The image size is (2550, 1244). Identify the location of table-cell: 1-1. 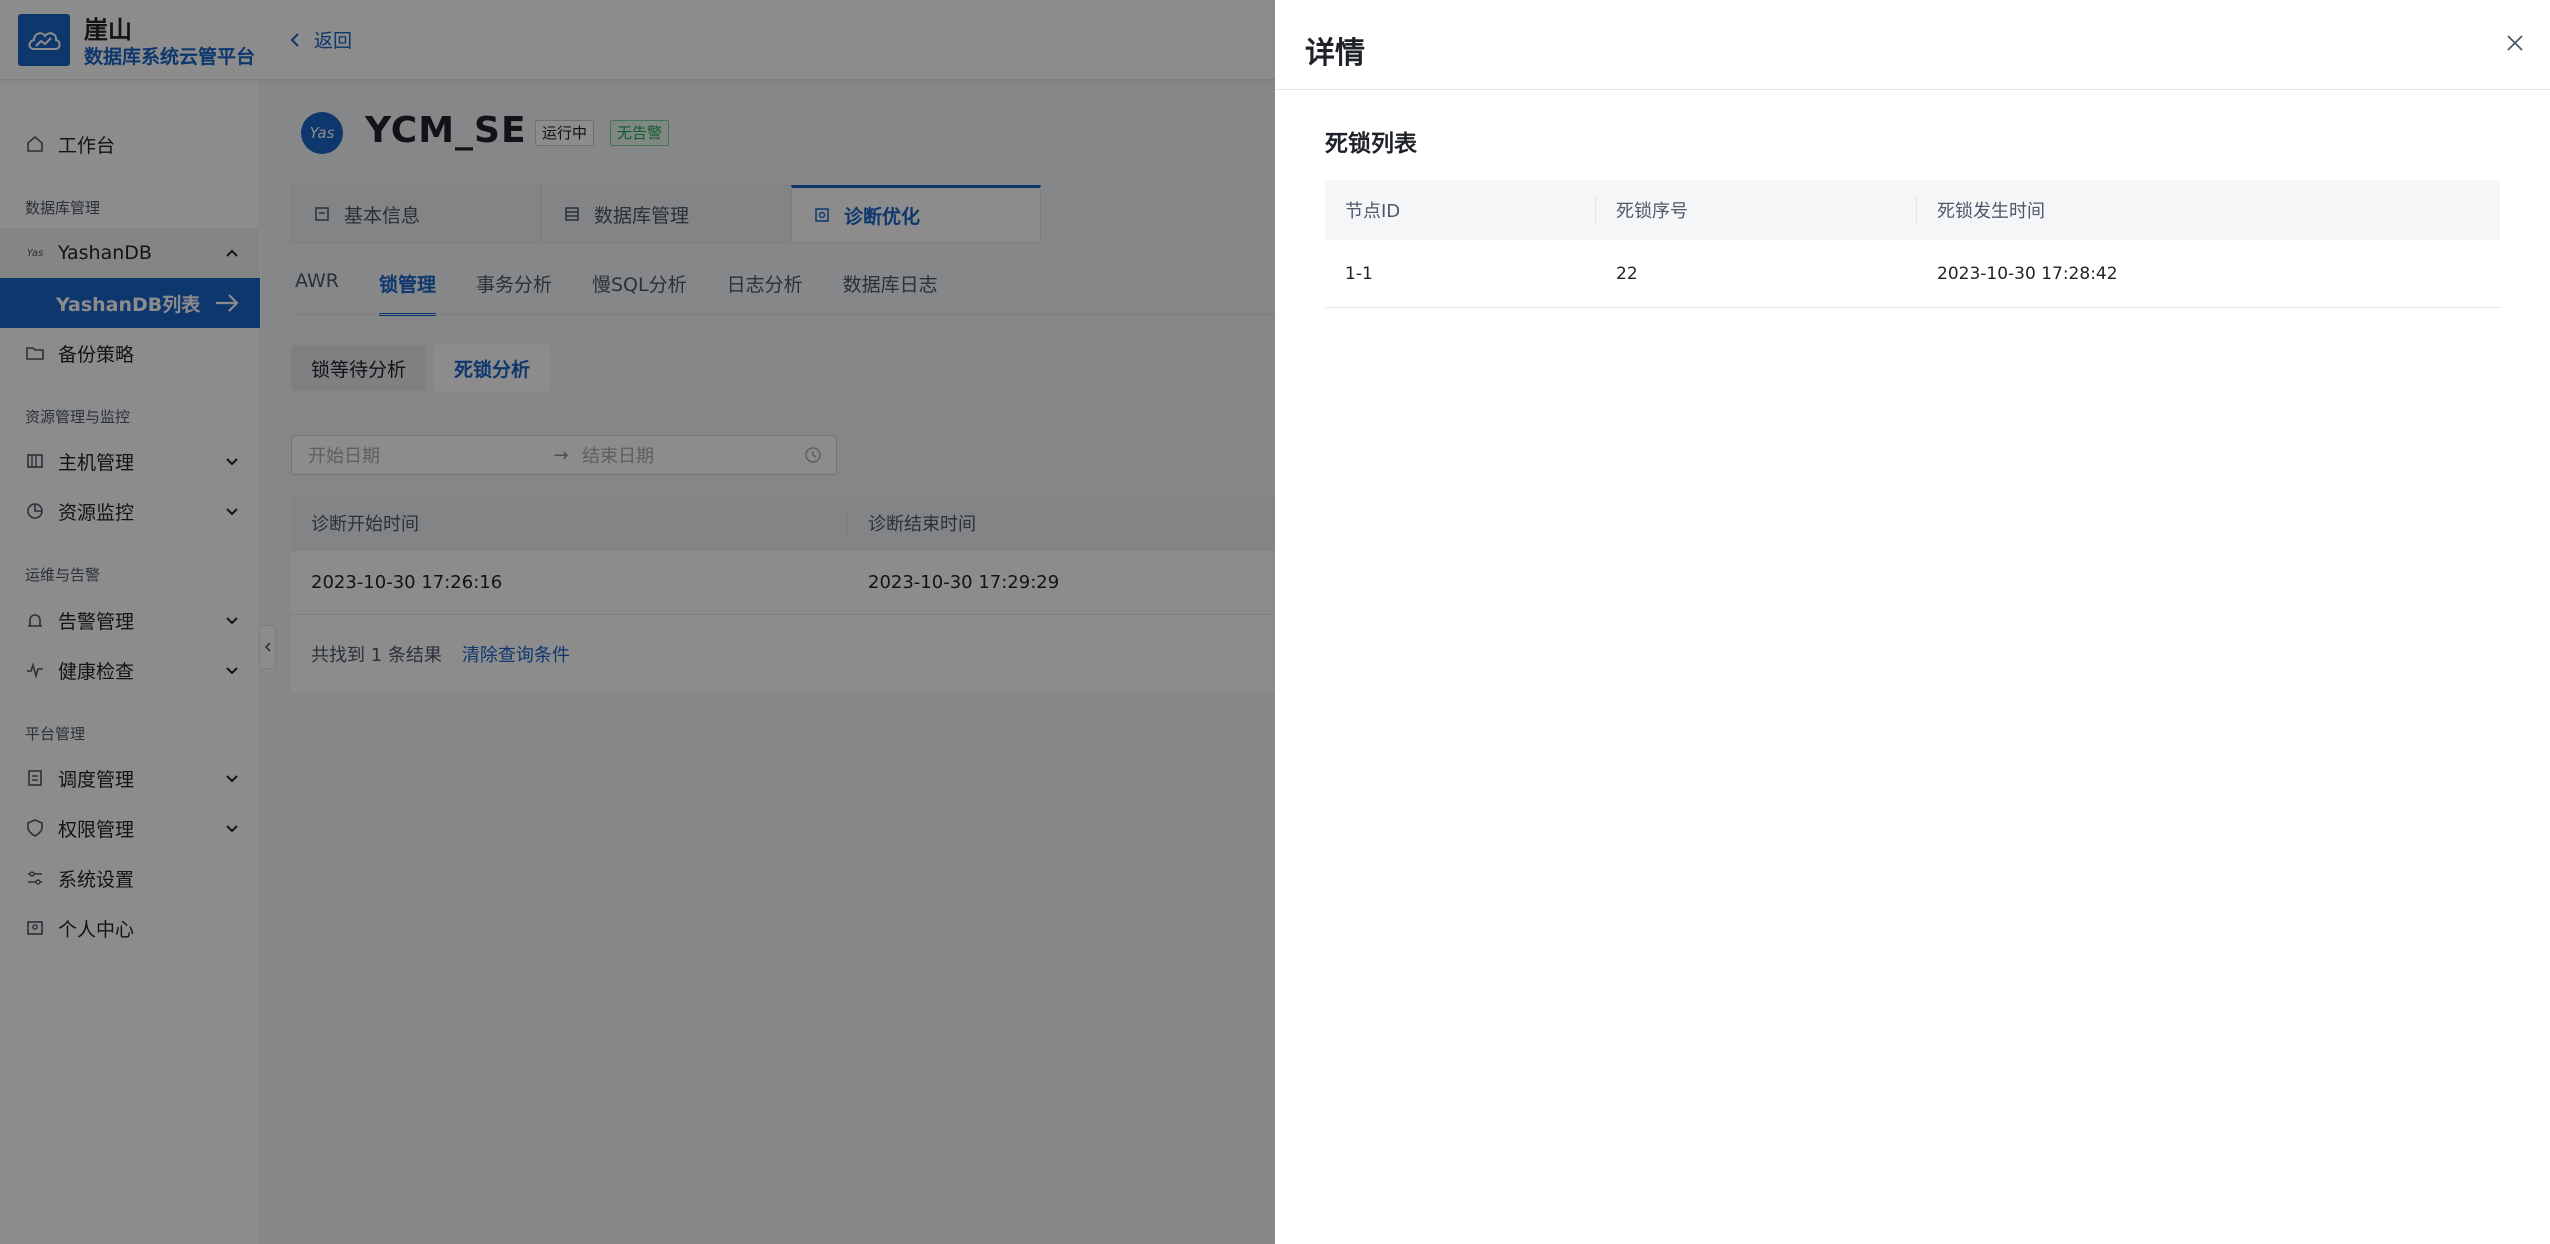
(1359, 273).